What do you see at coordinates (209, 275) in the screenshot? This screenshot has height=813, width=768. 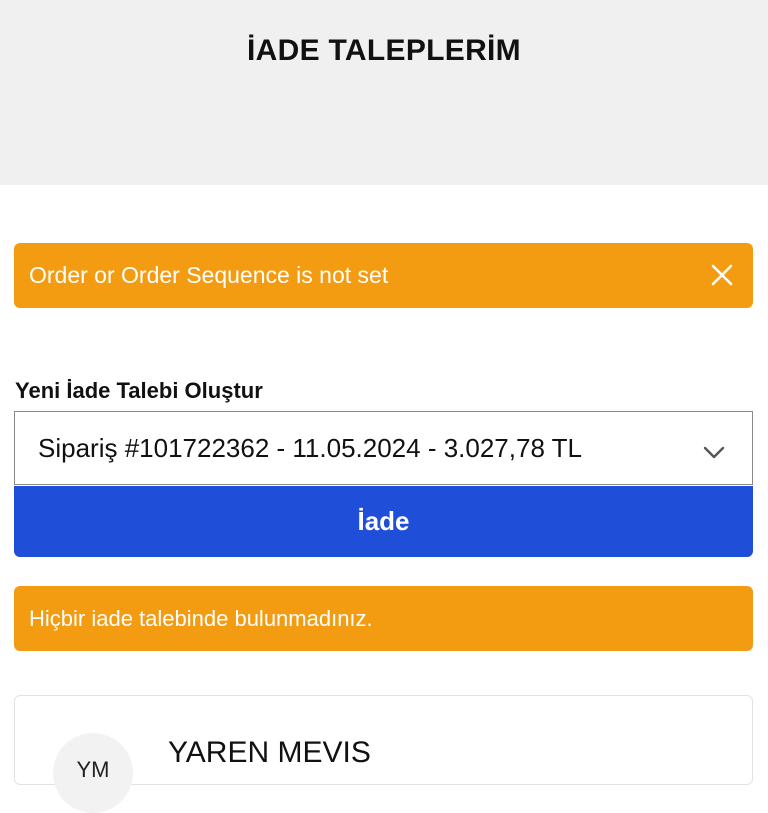 I see `error-alert-text: Order or Order Sequence is not set` at bounding box center [209, 275].